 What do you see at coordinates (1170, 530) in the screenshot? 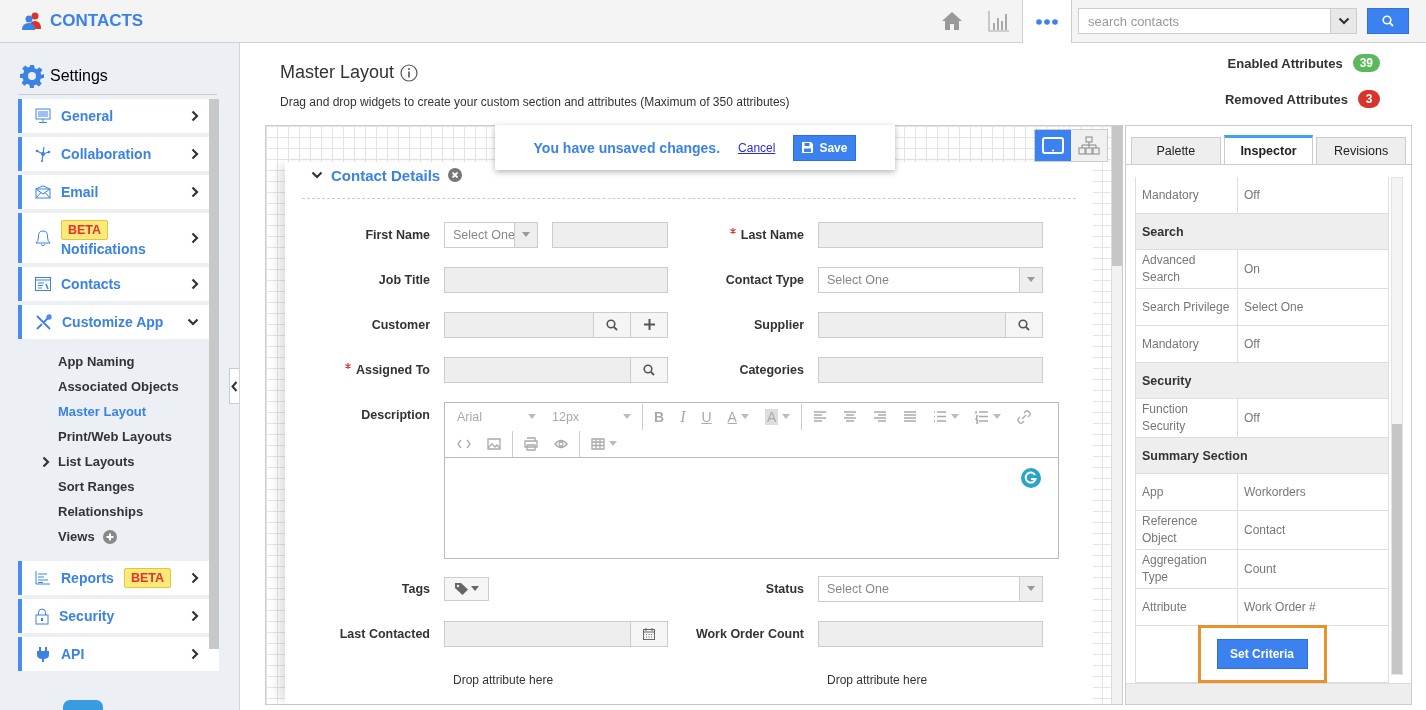
I see `property-name: Reference Object` at bounding box center [1170, 530].